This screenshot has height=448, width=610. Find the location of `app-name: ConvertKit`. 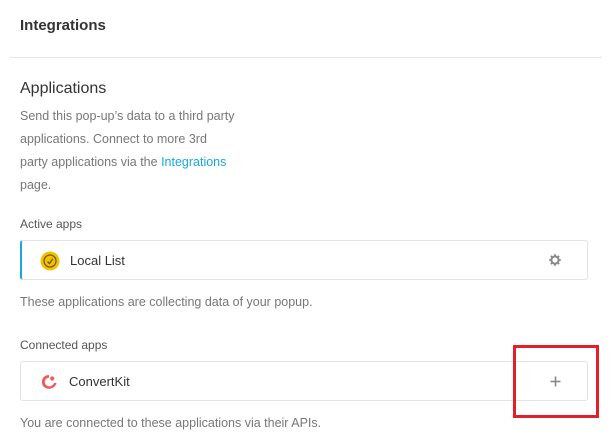

app-name: ConvertKit is located at coordinates (99, 381).